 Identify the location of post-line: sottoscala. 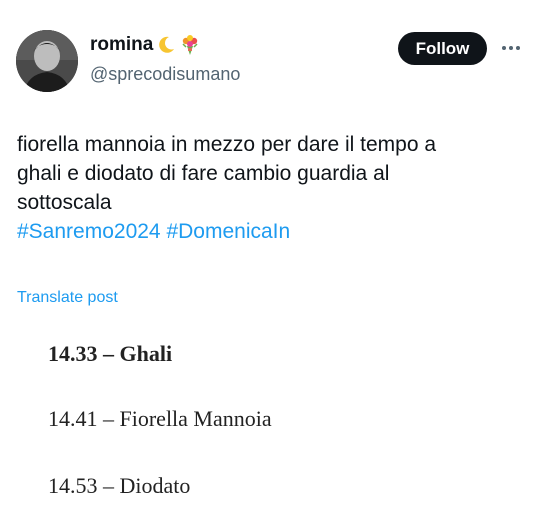
(64, 202).